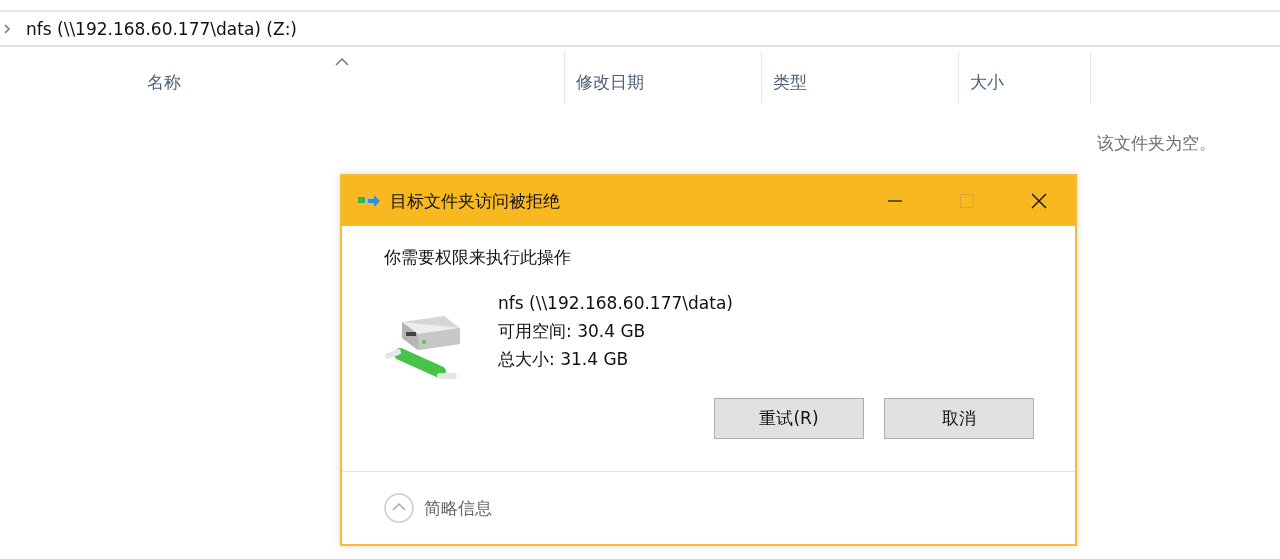 The image size is (1280, 559). I want to click on empty-folder-message: 该文件夹为空。, so click(1156, 143).